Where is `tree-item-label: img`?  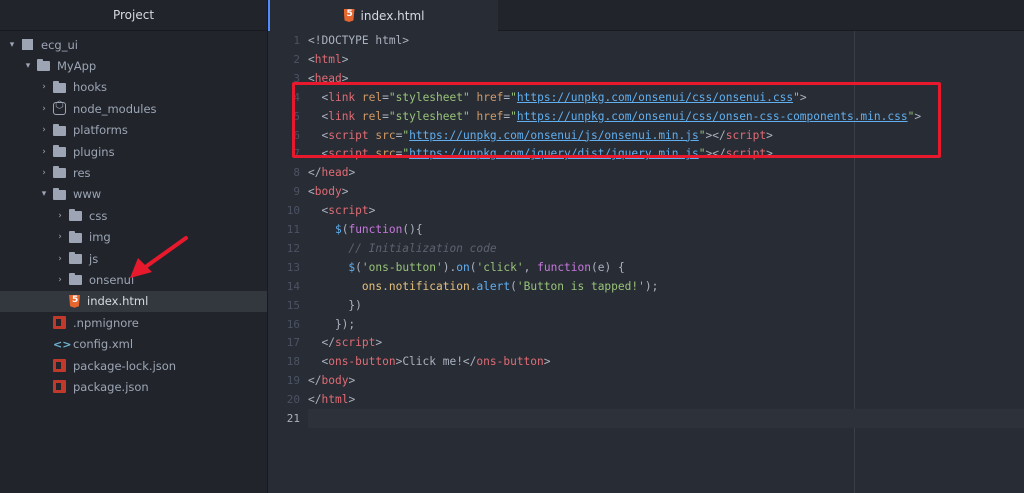
tree-item-label: img is located at coordinates (100, 237).